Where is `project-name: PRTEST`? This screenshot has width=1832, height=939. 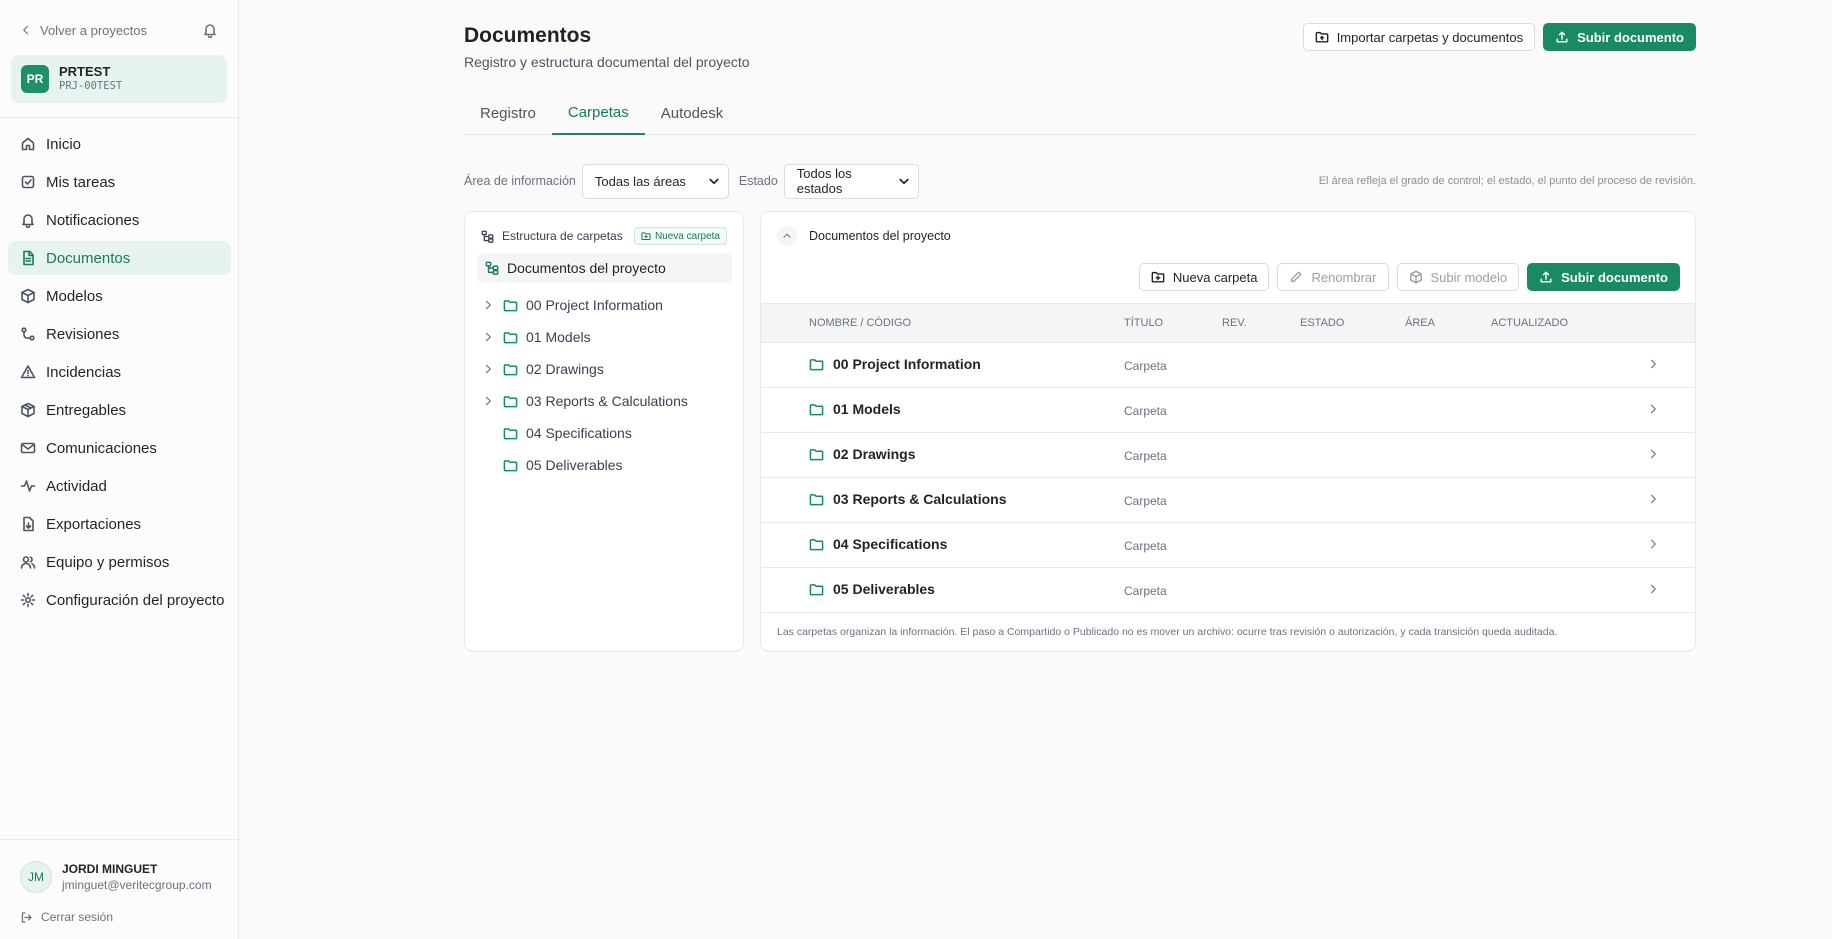
project-name: PRTEST is located at coordinates (85, 71).